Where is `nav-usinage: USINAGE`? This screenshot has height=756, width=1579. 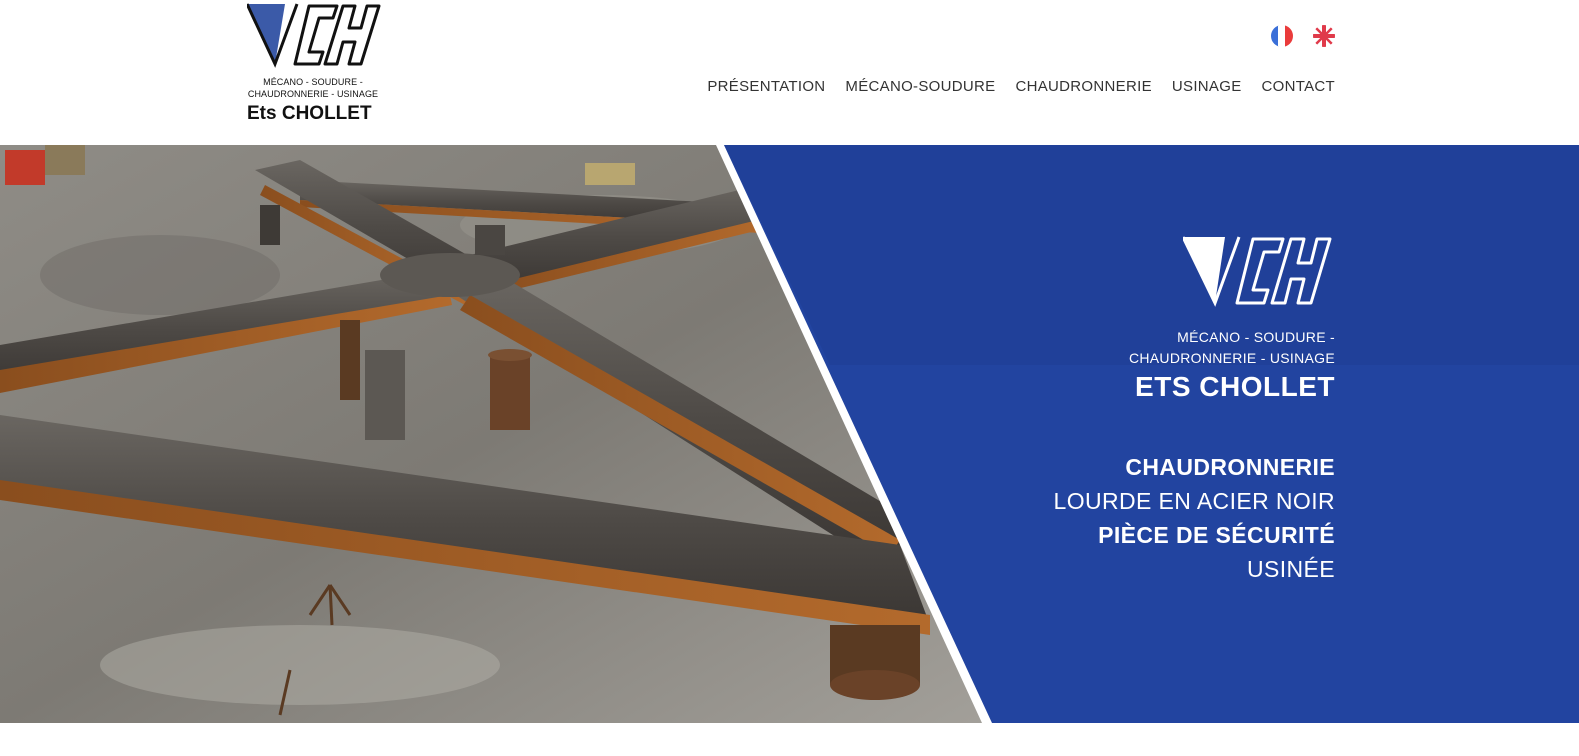
nav-usinage: USINAGE is located at coordinates (1207, 86).